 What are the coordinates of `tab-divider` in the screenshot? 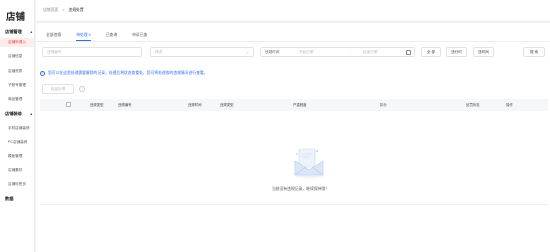 It's located at (293, 41).